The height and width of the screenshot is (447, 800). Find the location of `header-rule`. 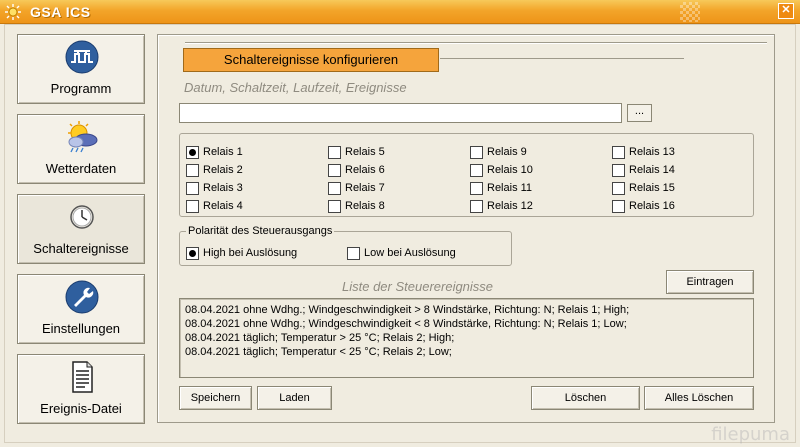

header-rule is located at coordinates (562, 58).